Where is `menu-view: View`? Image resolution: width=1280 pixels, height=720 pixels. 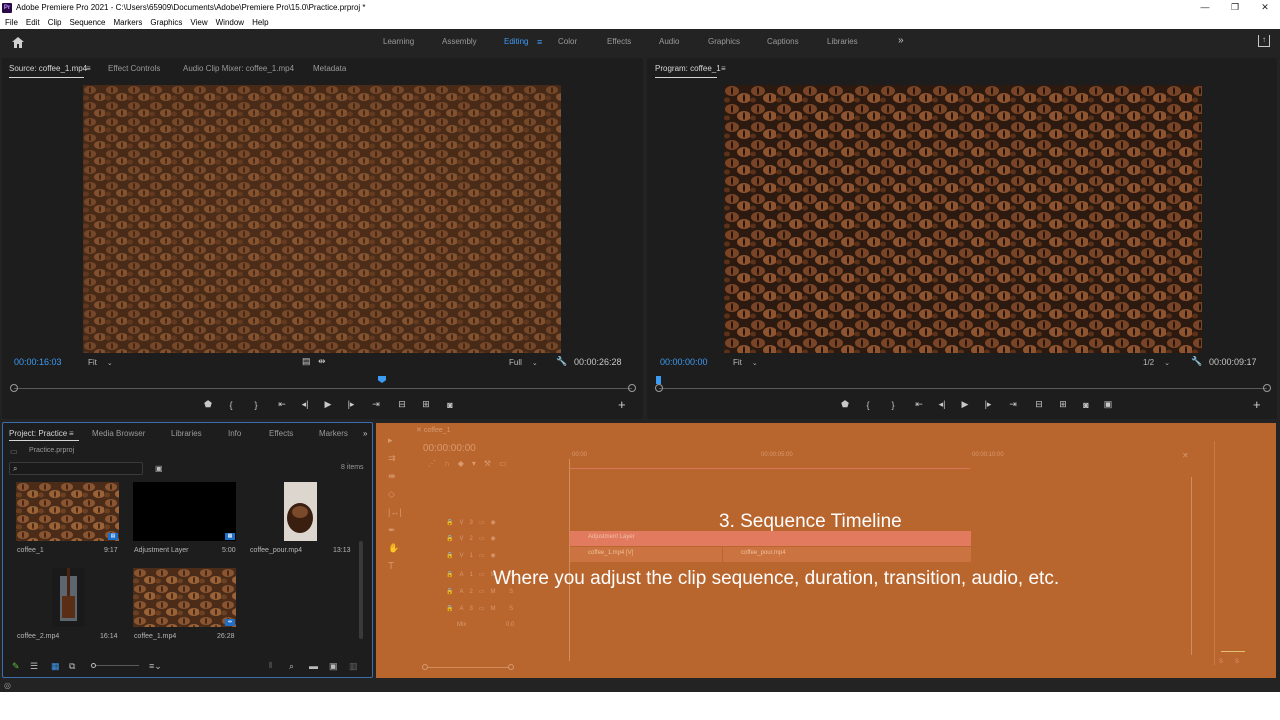
menu-view: View is located at coordinates (198, 22).